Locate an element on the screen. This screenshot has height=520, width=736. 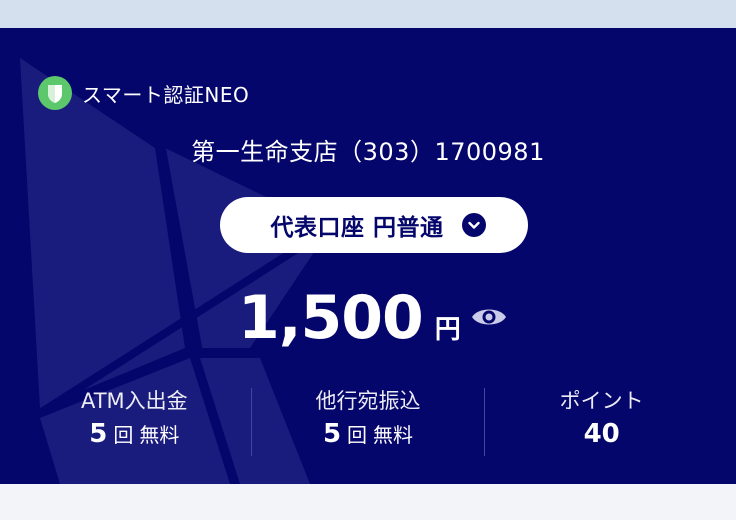
stat-label: 他行宛振込 is located at coordinates (368, 401).